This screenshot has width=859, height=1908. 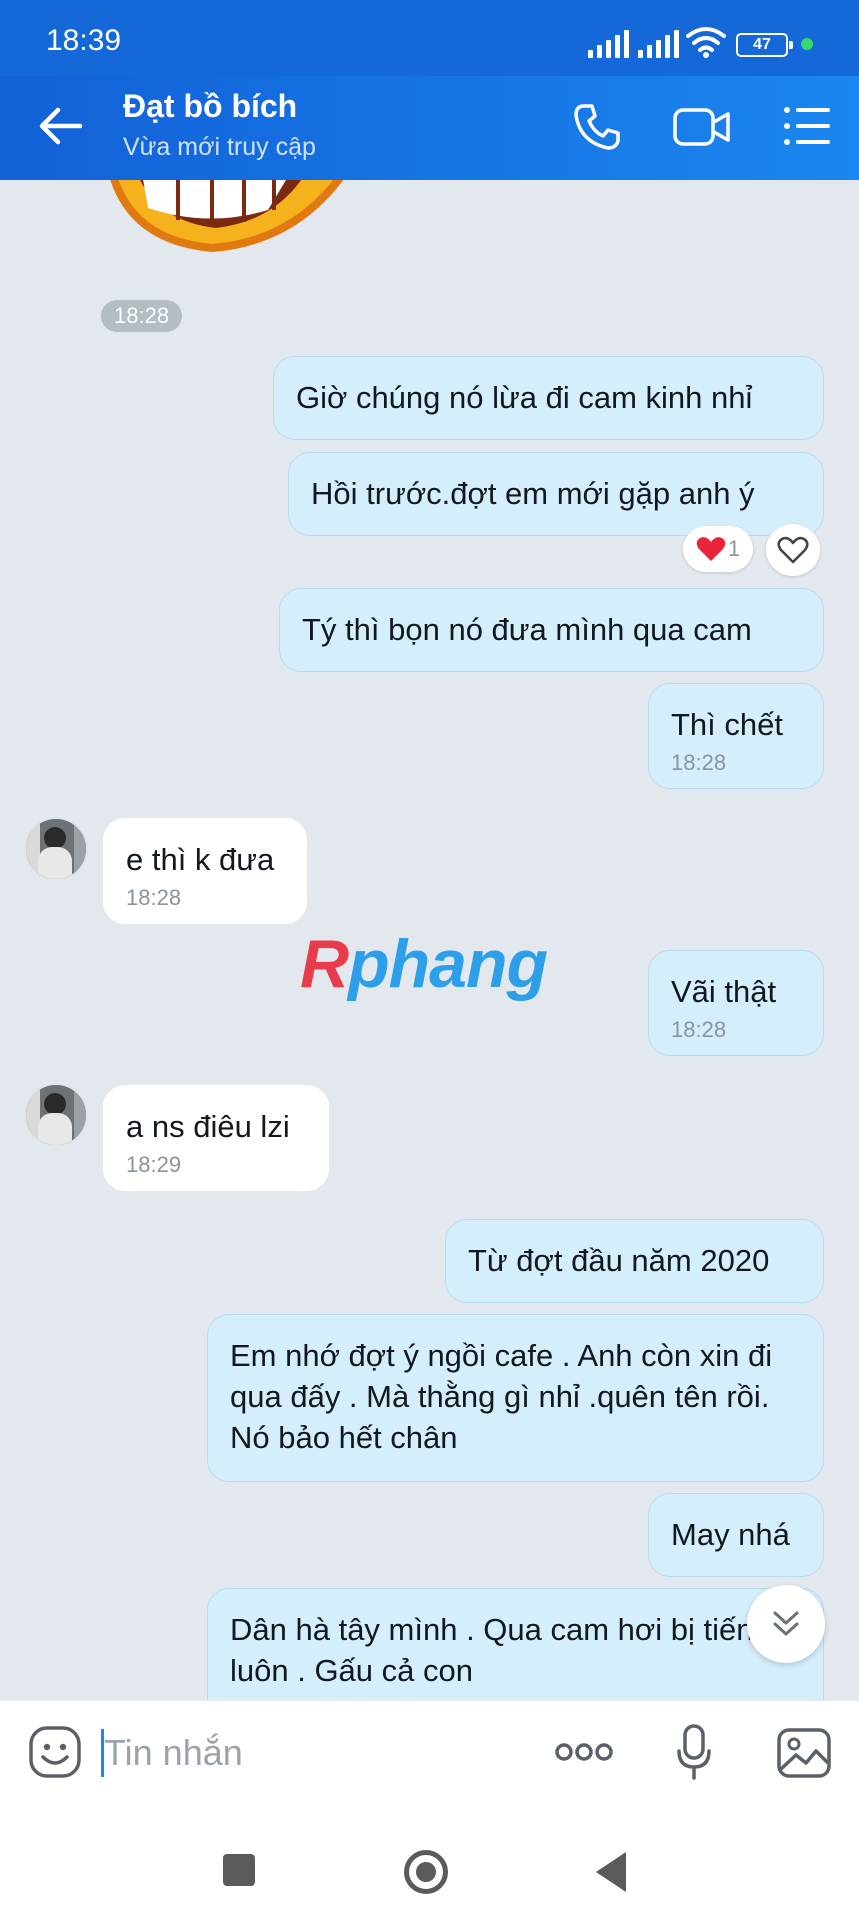 I want to click on status-time: 18:39, so click(x=84, y=40).